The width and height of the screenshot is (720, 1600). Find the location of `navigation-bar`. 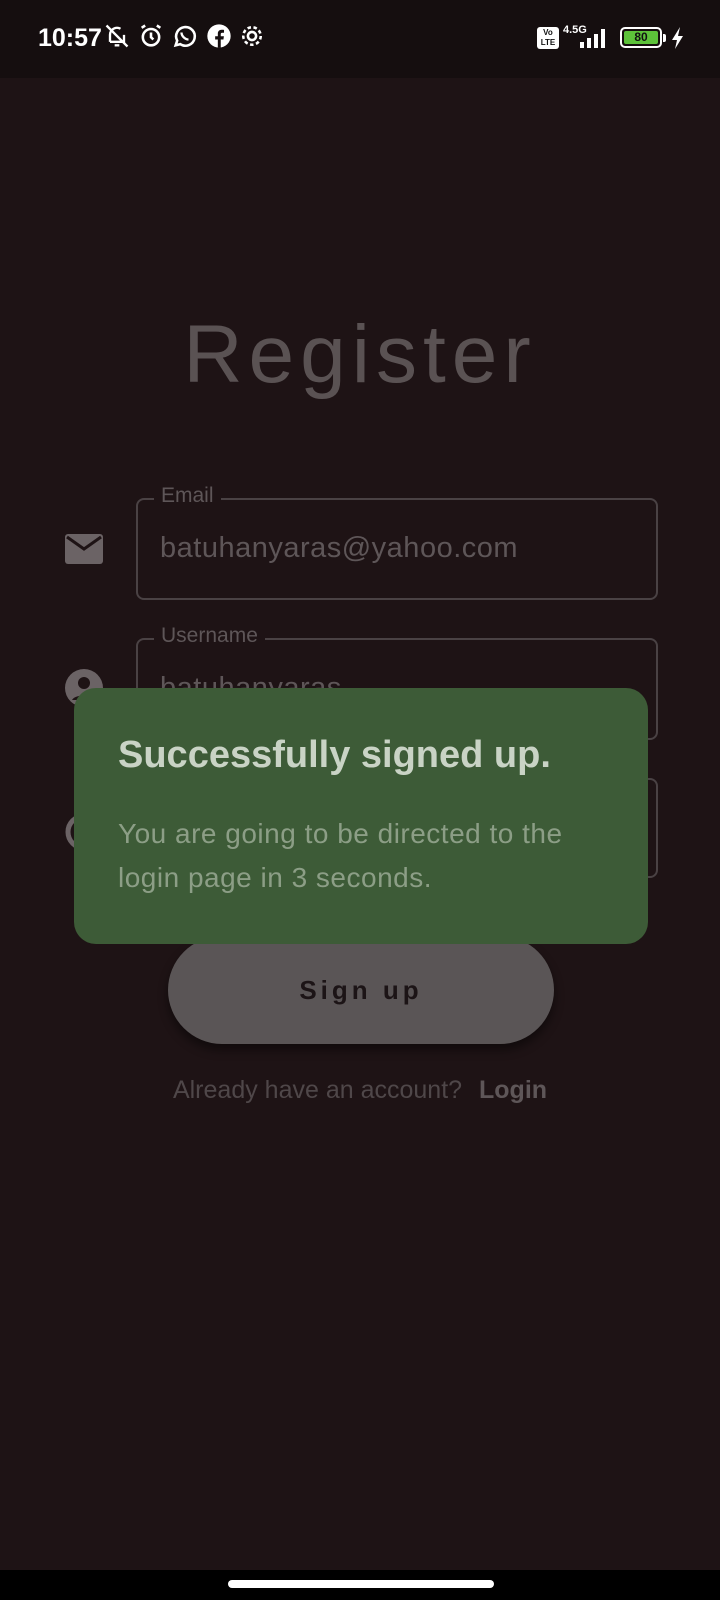

navigation-bar is located at coordinates (360, 1585).